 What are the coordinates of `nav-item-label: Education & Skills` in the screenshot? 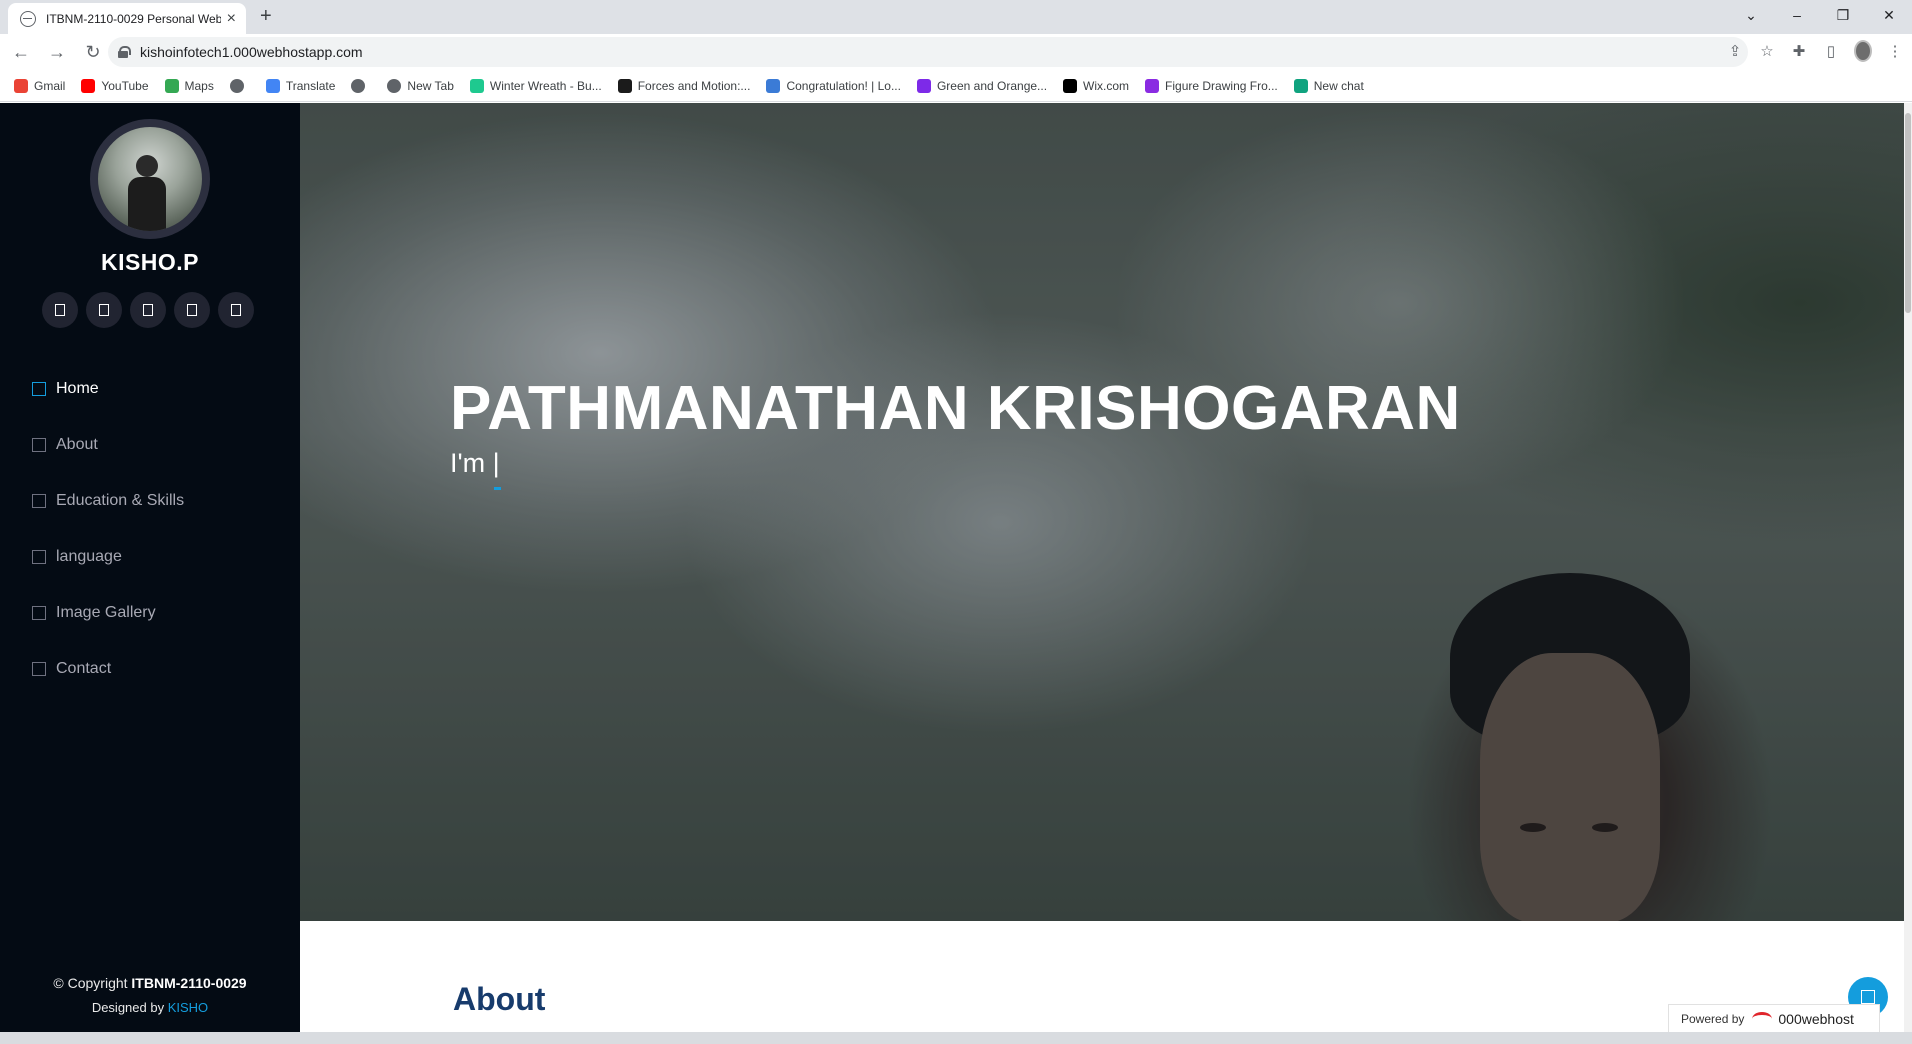 It's located at (120, 500).